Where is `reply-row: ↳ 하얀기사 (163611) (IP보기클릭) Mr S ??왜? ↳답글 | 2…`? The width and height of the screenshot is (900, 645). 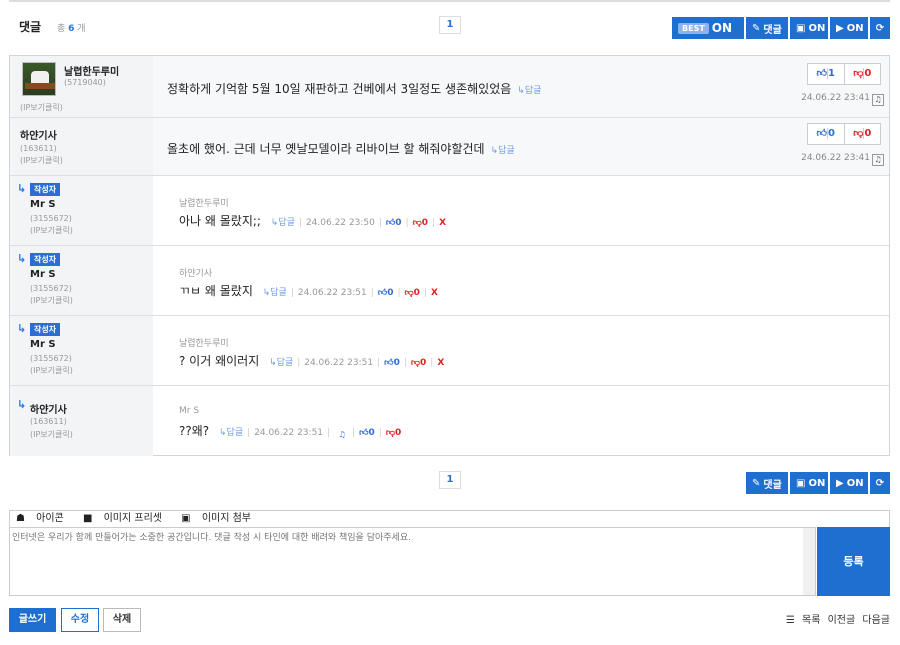
reply-row: ↳ 하얀기사 (163611) (IP보기클릭) Mr S ??왜? ↳답글 | 2… is located at coordinates (449, 421).